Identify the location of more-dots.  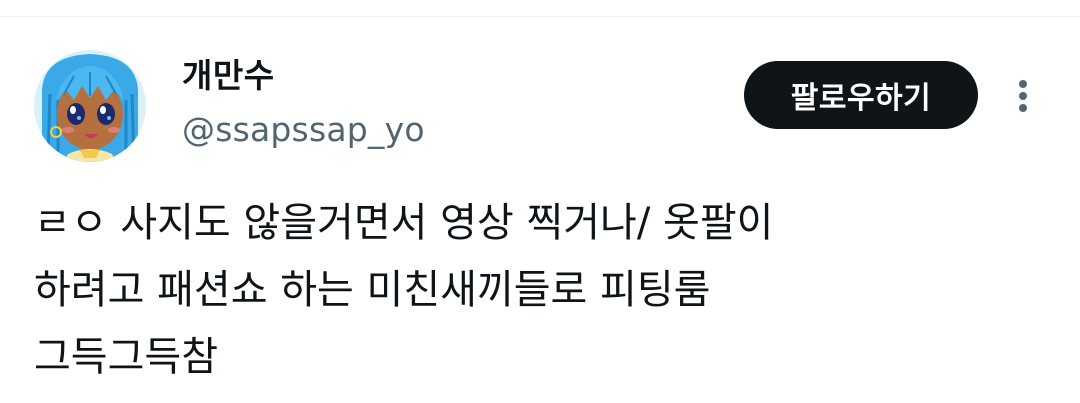
(1023, 96).